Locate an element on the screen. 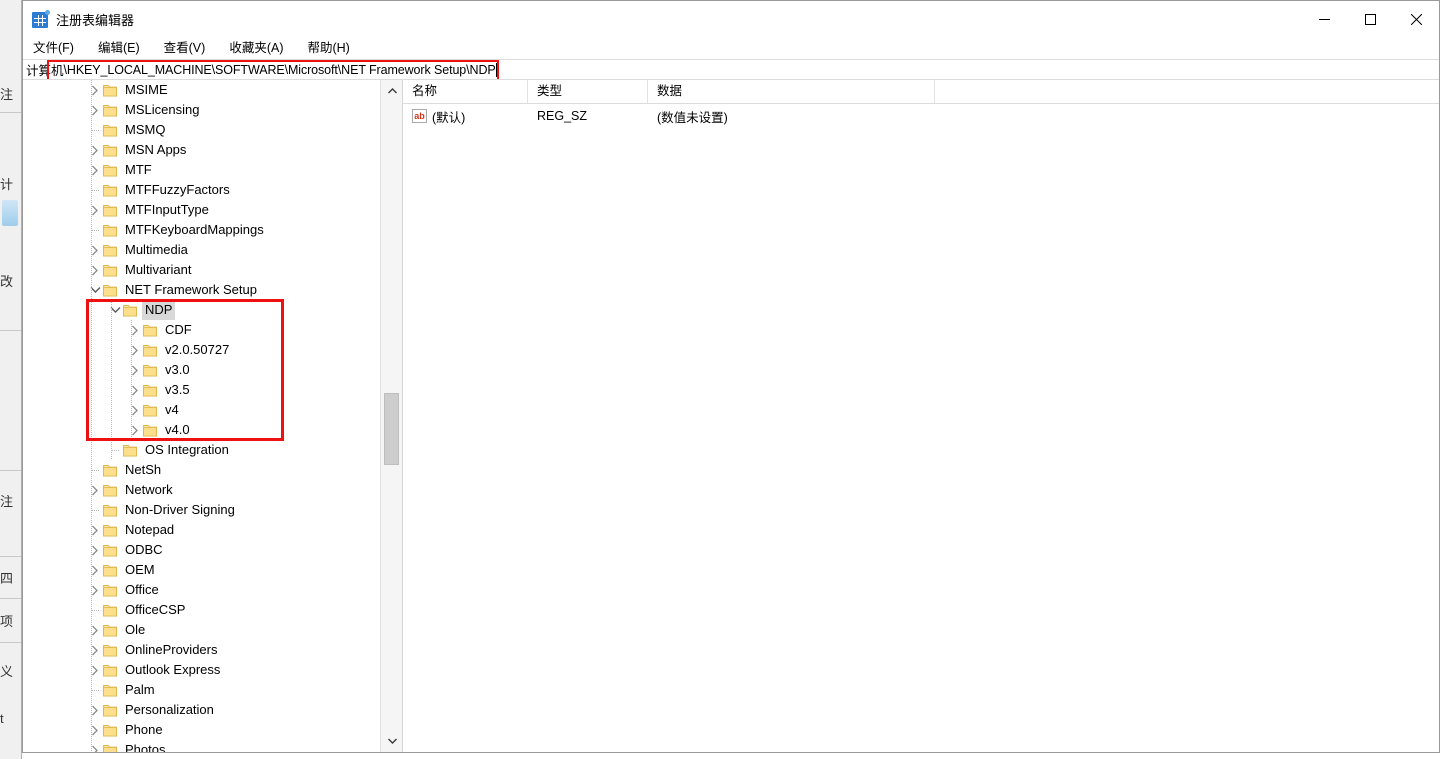 The width and height of the screenshot is (1440, 759). tree-item-photos: Photos is located at coordinates (201, 746).